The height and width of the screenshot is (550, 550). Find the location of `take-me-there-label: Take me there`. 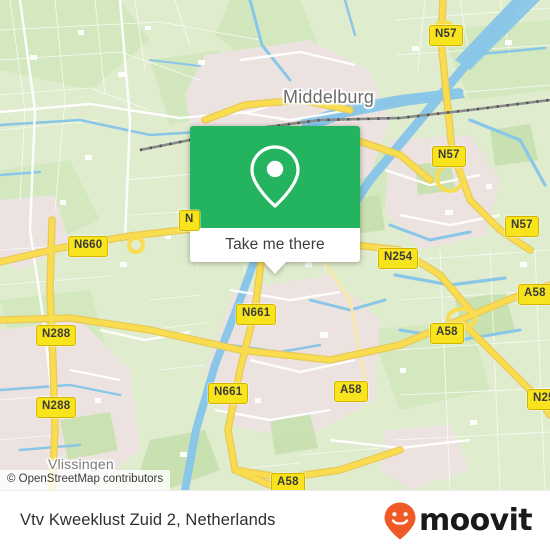

take-me-there-label: Take me there is located at coordinates (275, 244).